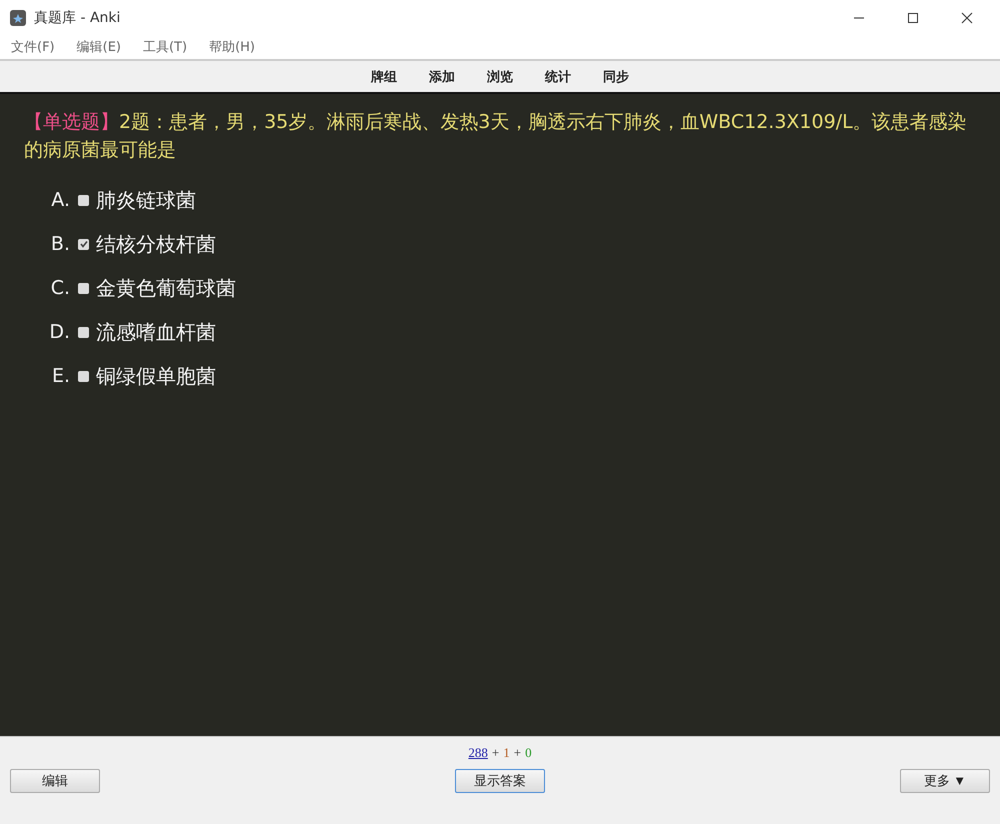 The image size is (1000, 824). Describe the element at coordinates (616, 77) in the screenshot. I see `toolbar-link: 同步` at that location.